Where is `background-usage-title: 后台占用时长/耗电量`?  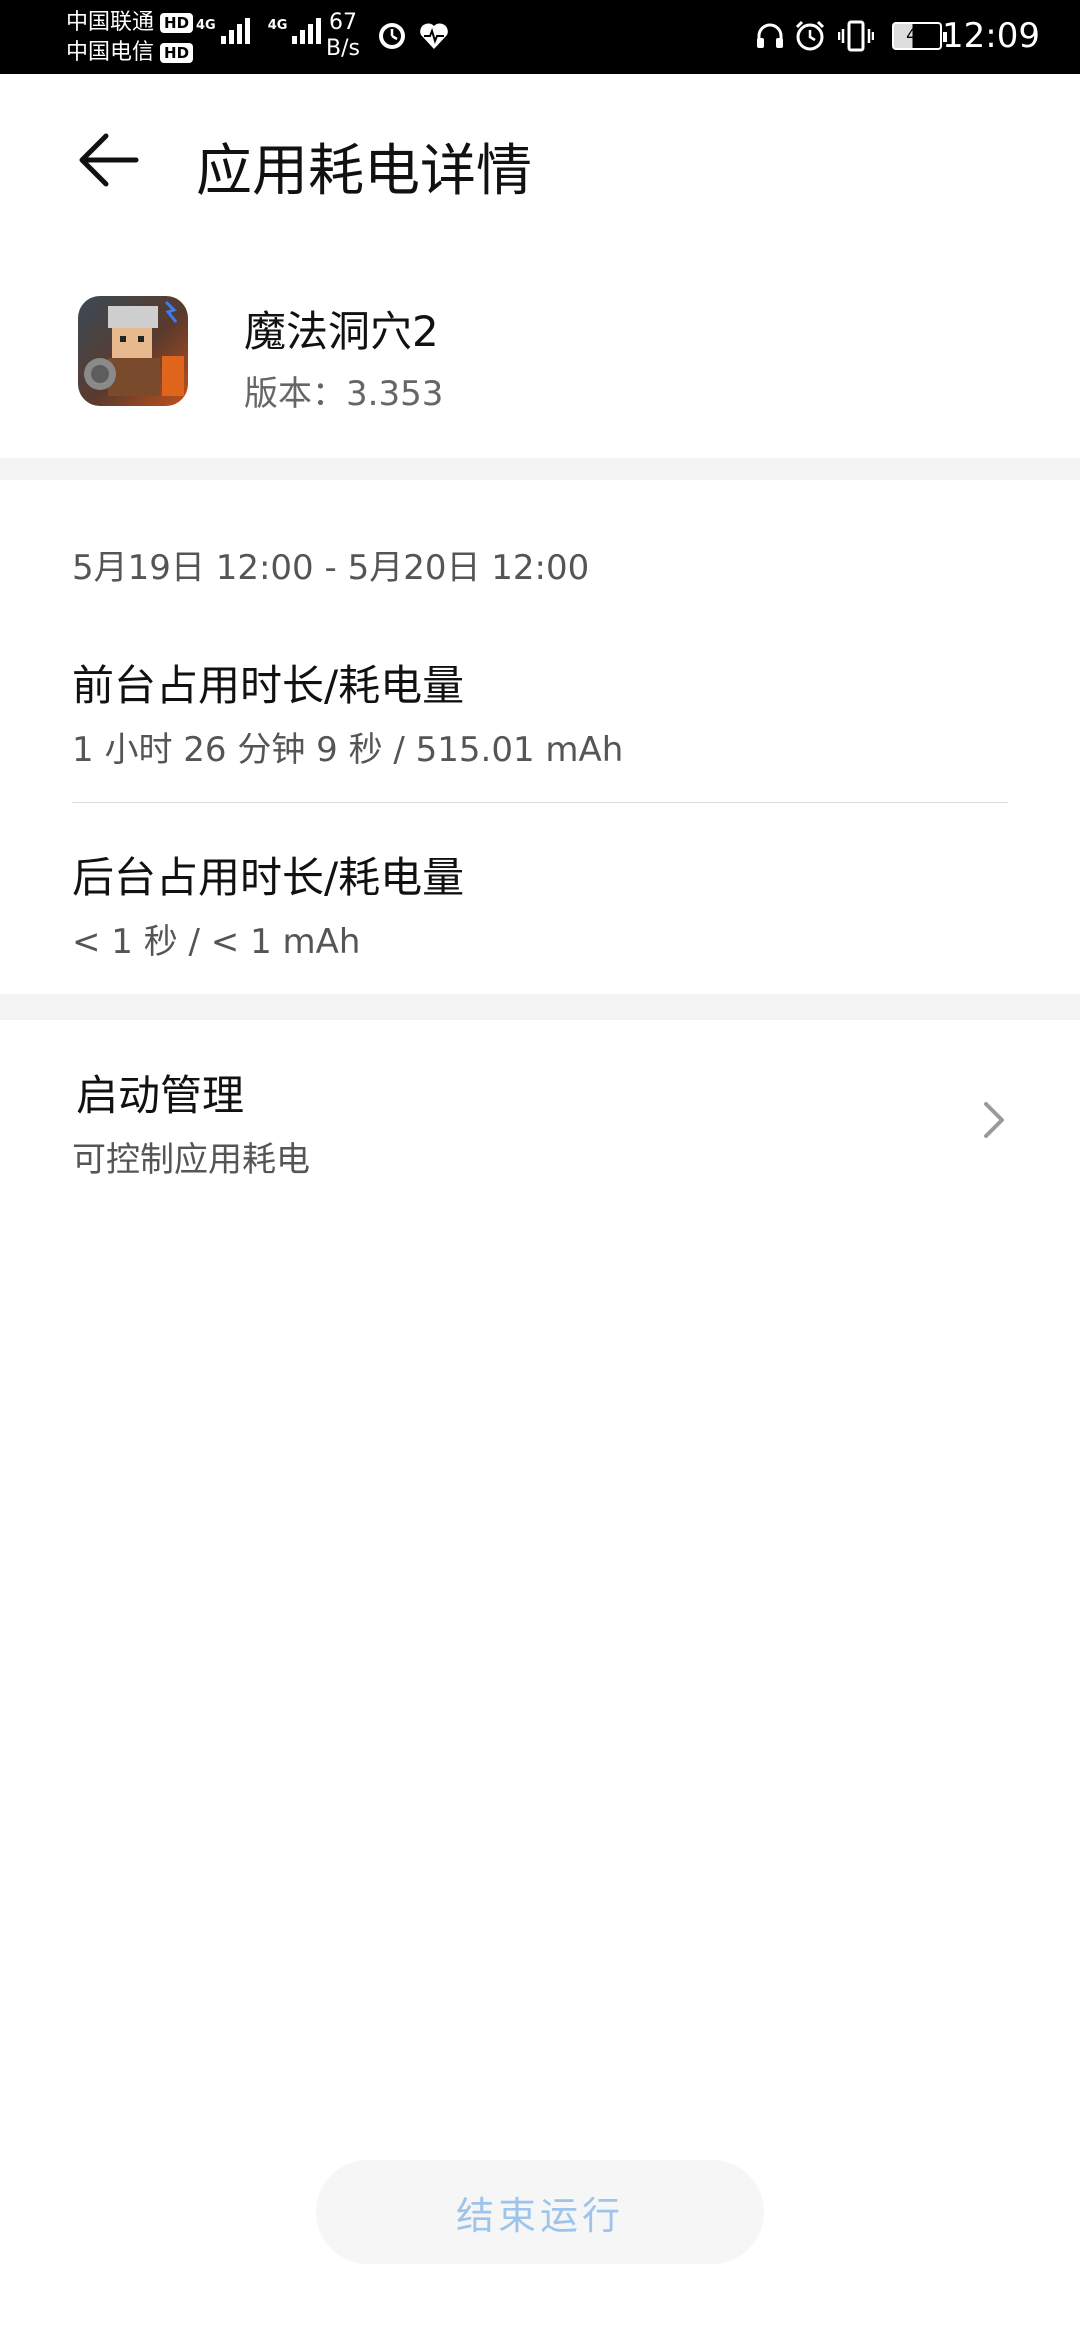 background-usage-title: 后台占用时长/耗电量 is located at coordinates (268, 877).